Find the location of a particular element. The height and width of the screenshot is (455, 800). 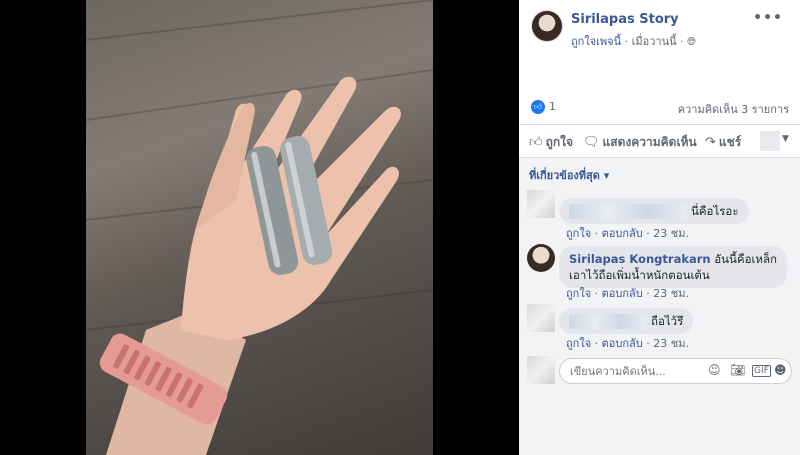

sticker-icon: ☻ is located at coordinates (780, 370).